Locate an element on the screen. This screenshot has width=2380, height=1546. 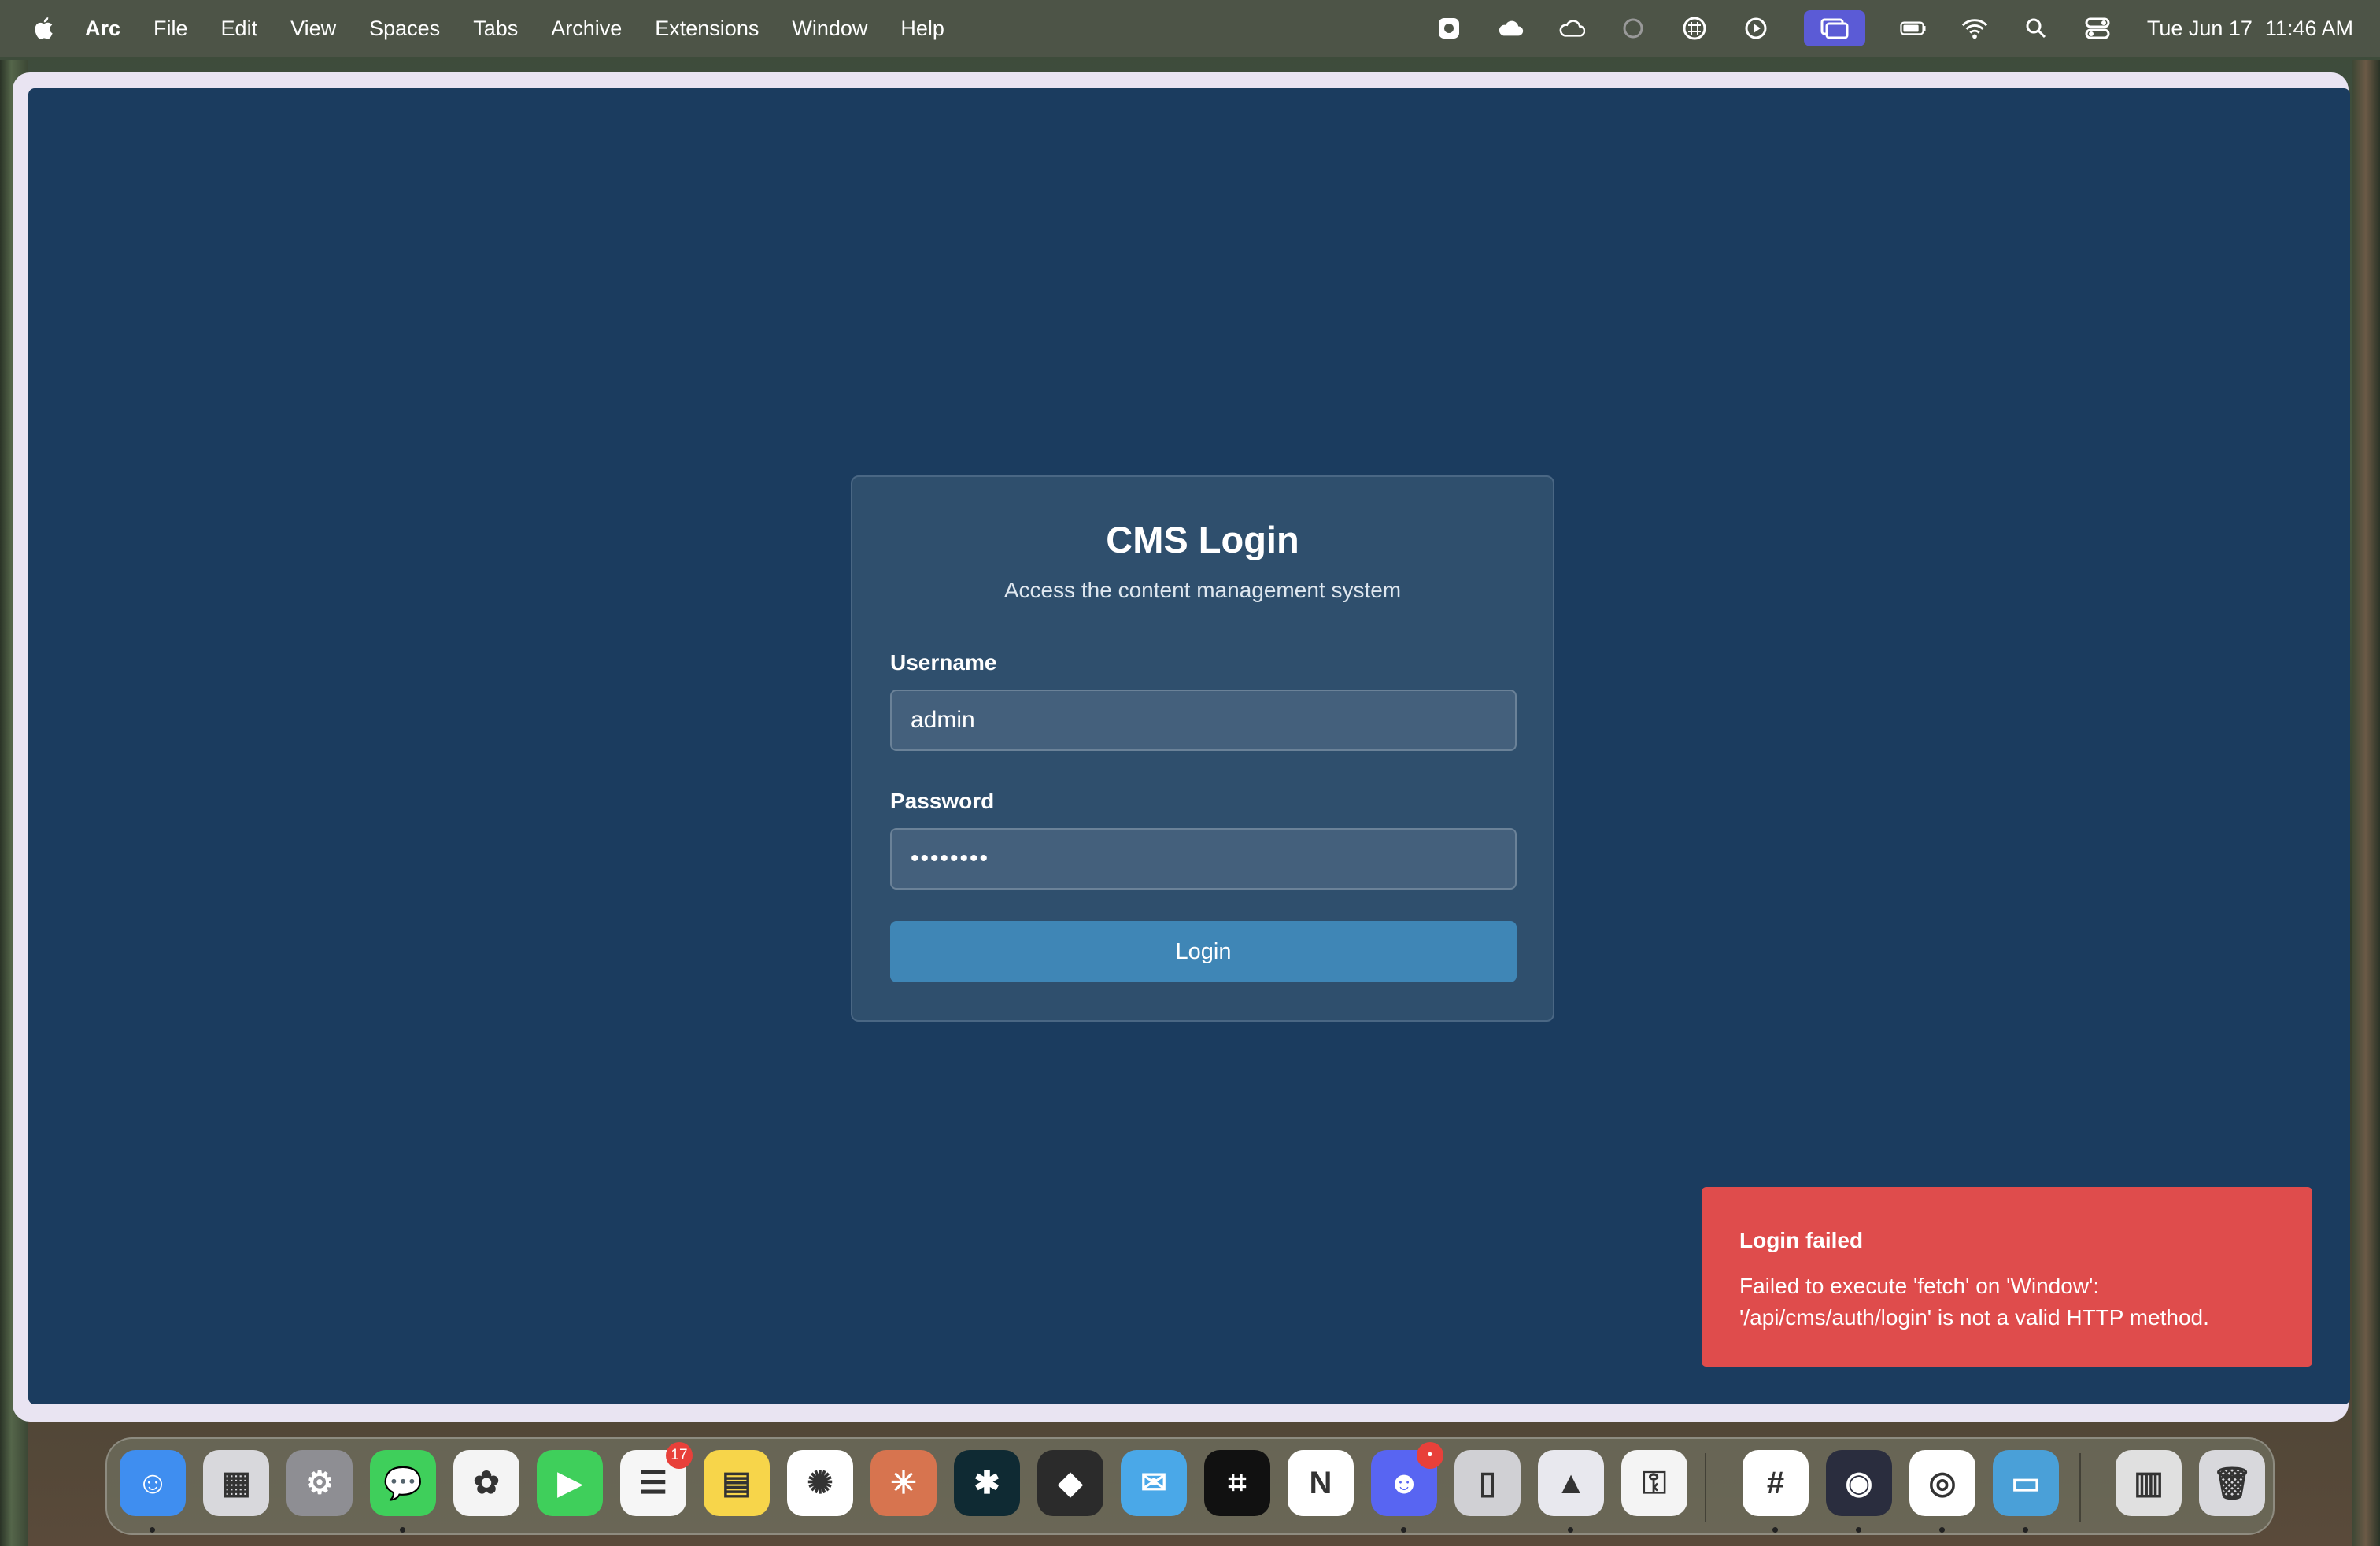
screen-capture-icon is located at coordinates (1449, 28).